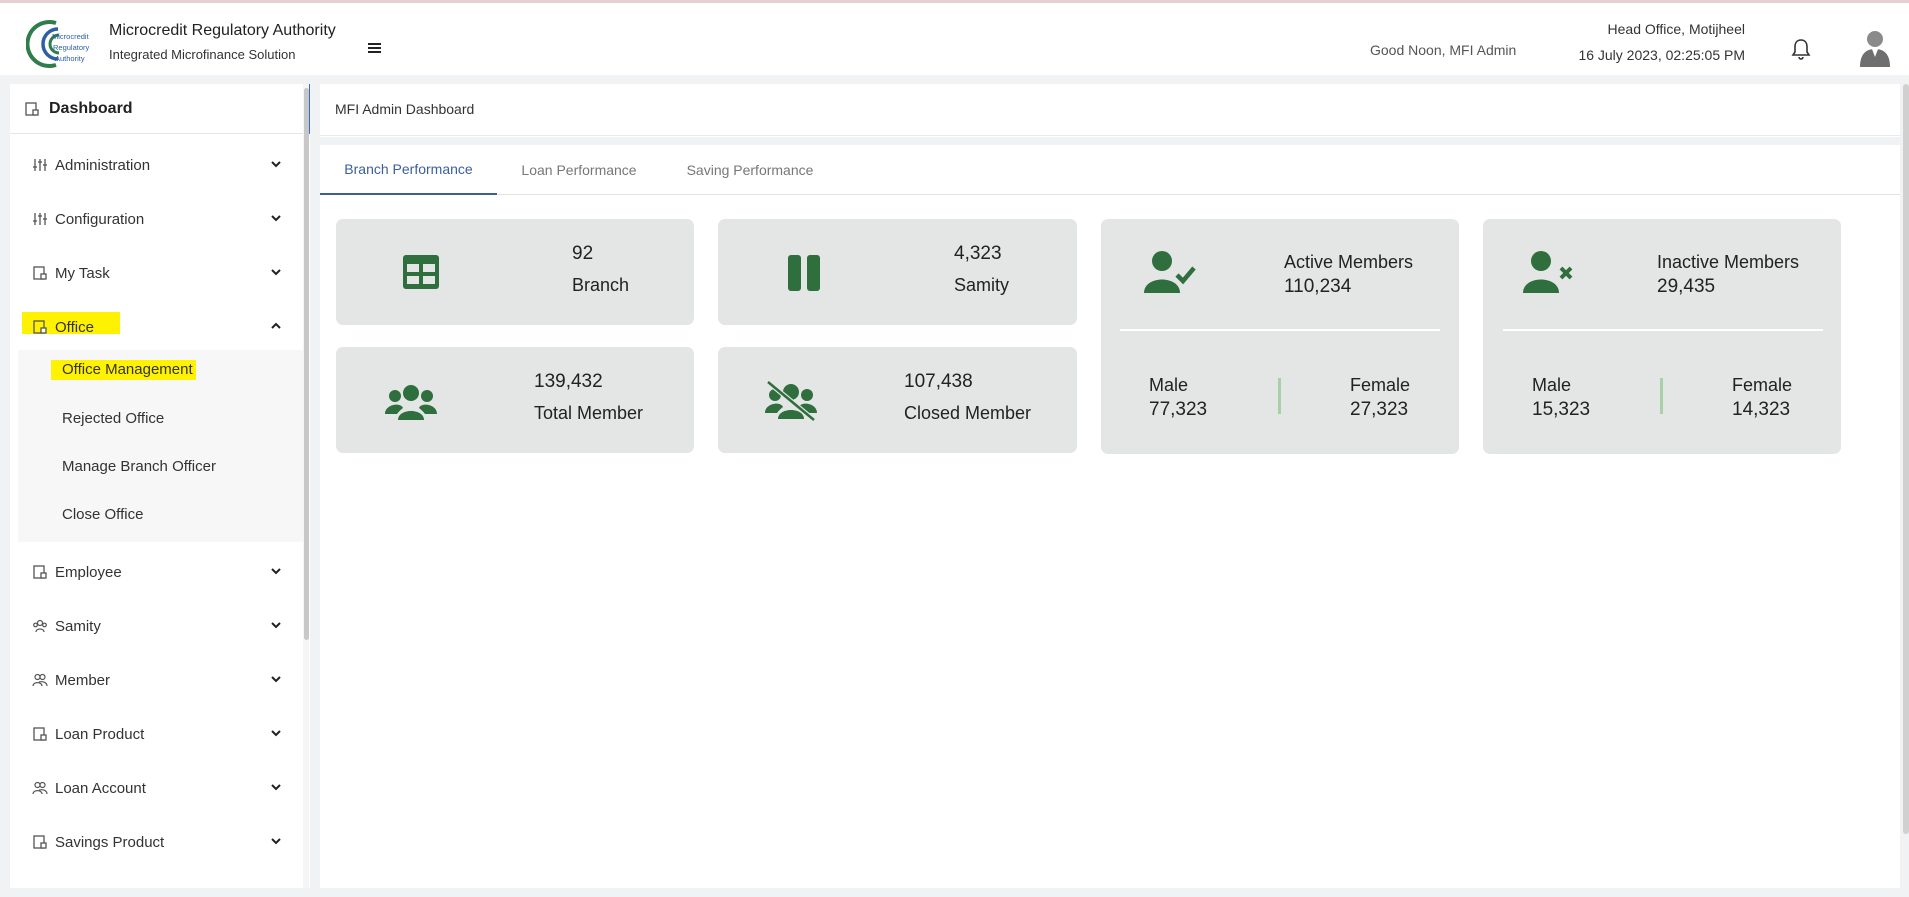 The width and height of the screenshot is (1909, 897). Describe the element at coordinates (968, 413) in the screenshot. I see `closed-member-label: Closed Member` at that location.